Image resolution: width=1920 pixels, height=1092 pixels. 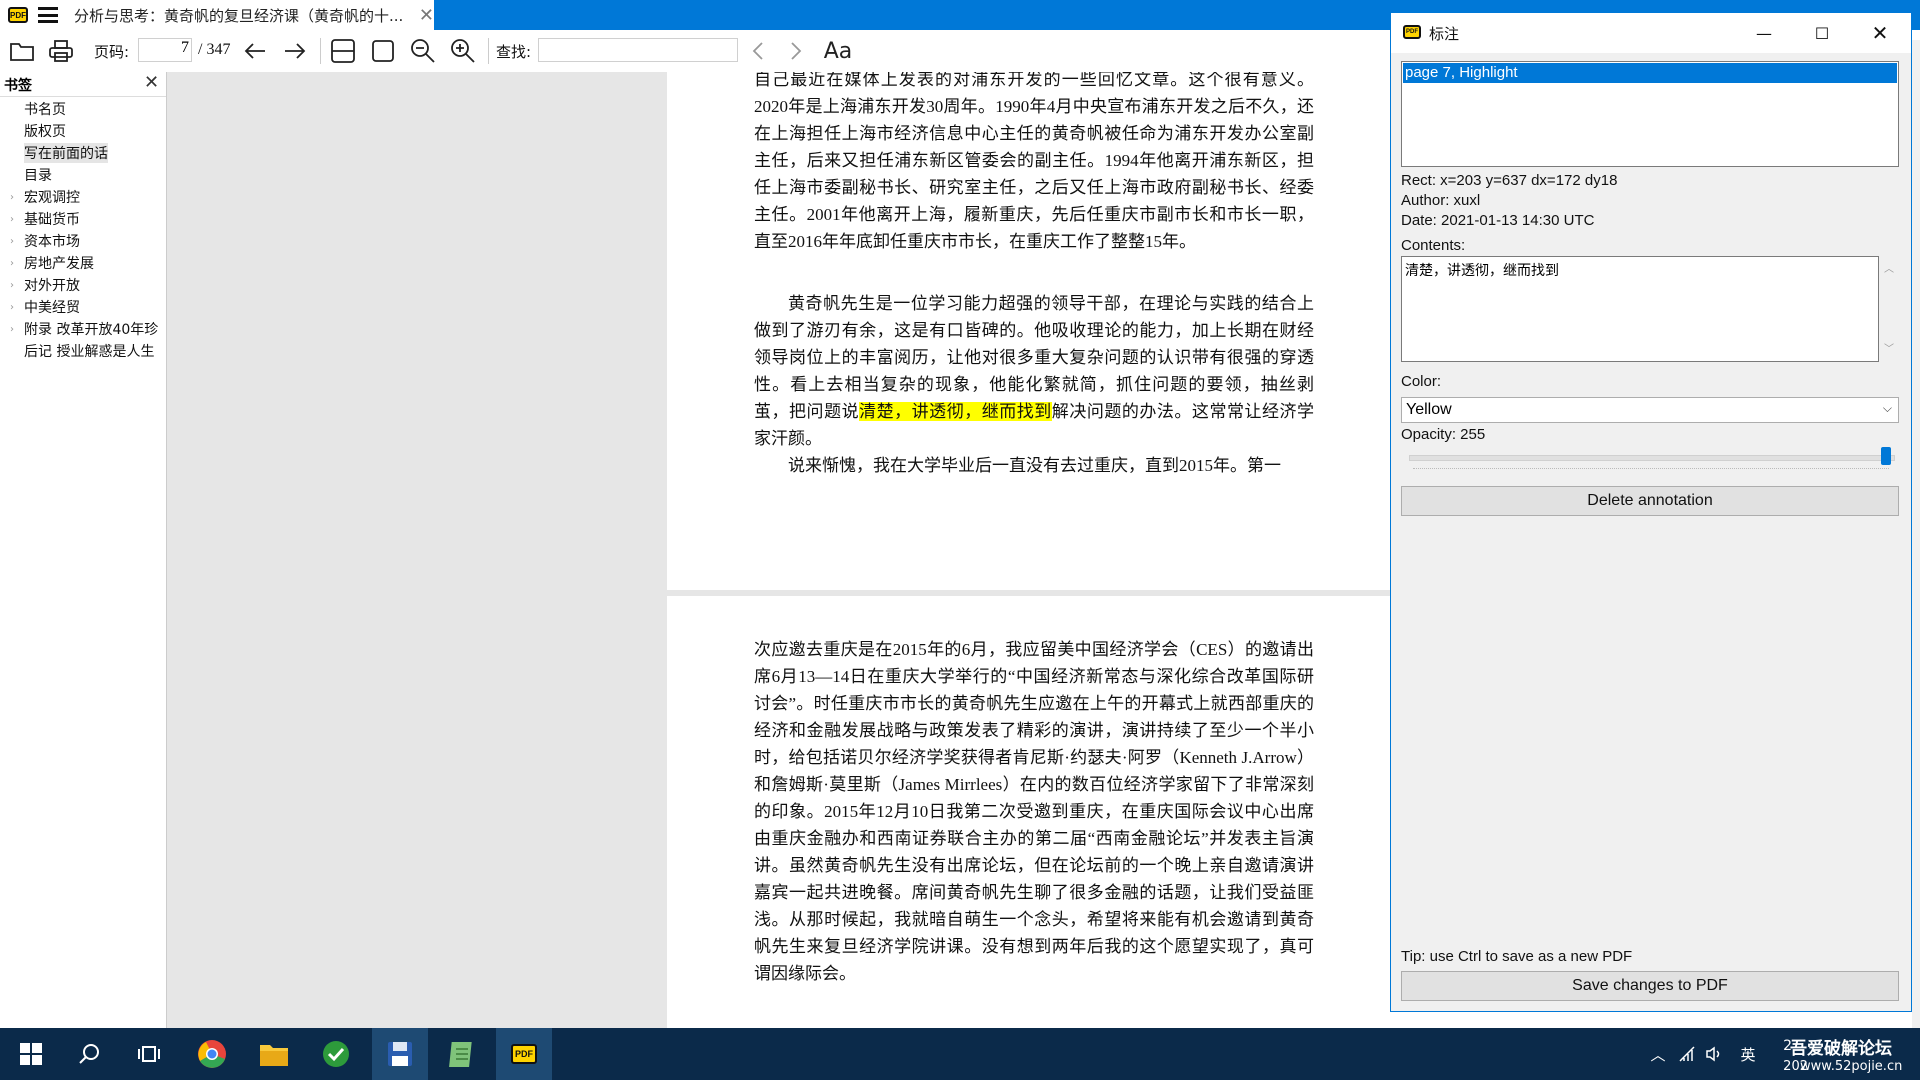 What do you see at coordinates (955, 411) in the screenshot?
I see `highlight-annotation: 清楚，讲透彻，继而找到` at bounding box center [955, 411].